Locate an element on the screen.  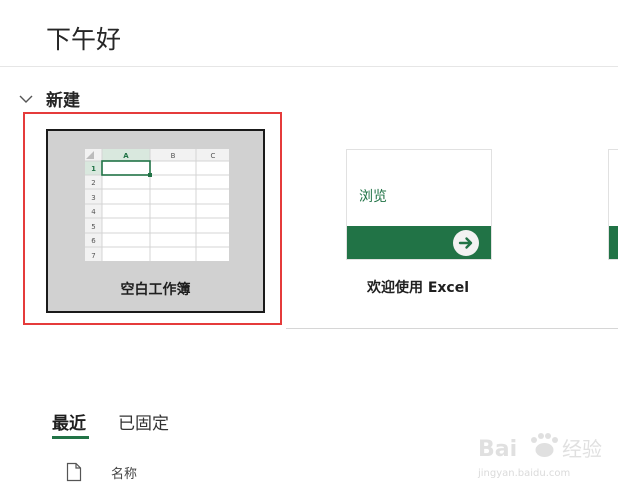
tour-card-text: 浏览 is located at coordinates (373, 197).